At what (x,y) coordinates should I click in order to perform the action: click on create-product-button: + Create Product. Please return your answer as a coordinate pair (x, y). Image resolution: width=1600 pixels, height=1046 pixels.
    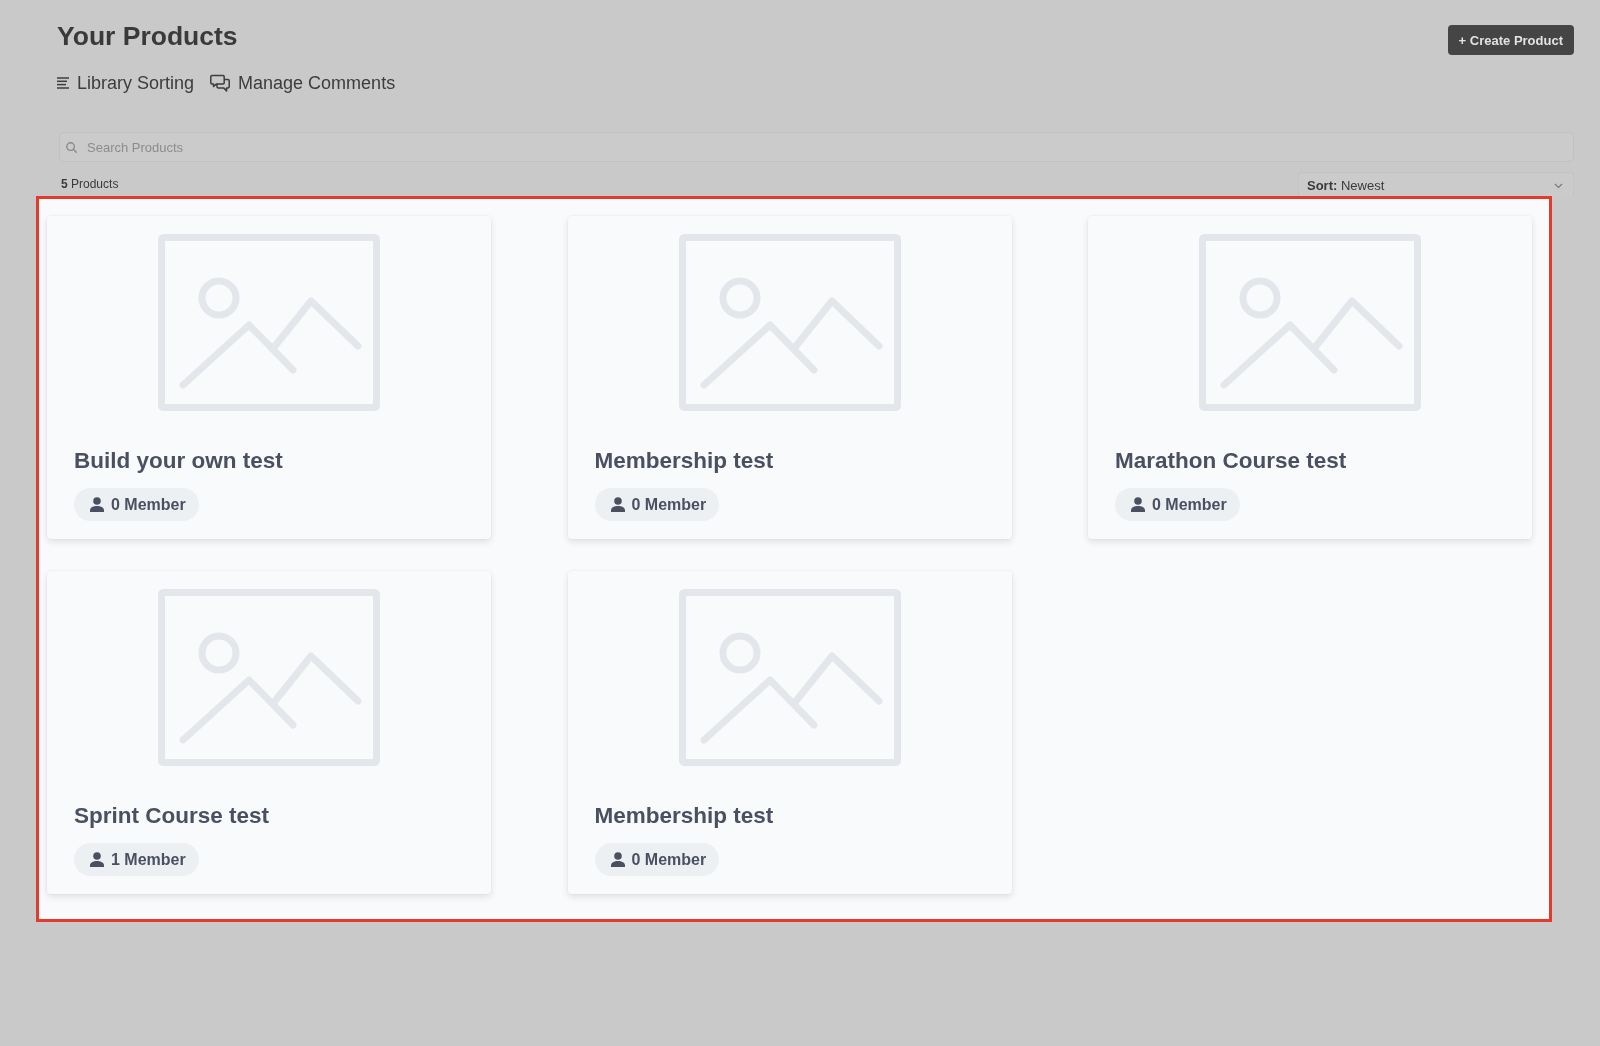
    Looking at the image, I should click on (1510, 40).